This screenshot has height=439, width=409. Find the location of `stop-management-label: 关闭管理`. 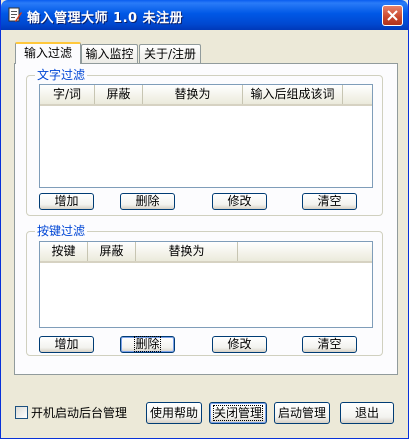

stop-management-label: 关闭管理 is located at coordinates (238, 412).